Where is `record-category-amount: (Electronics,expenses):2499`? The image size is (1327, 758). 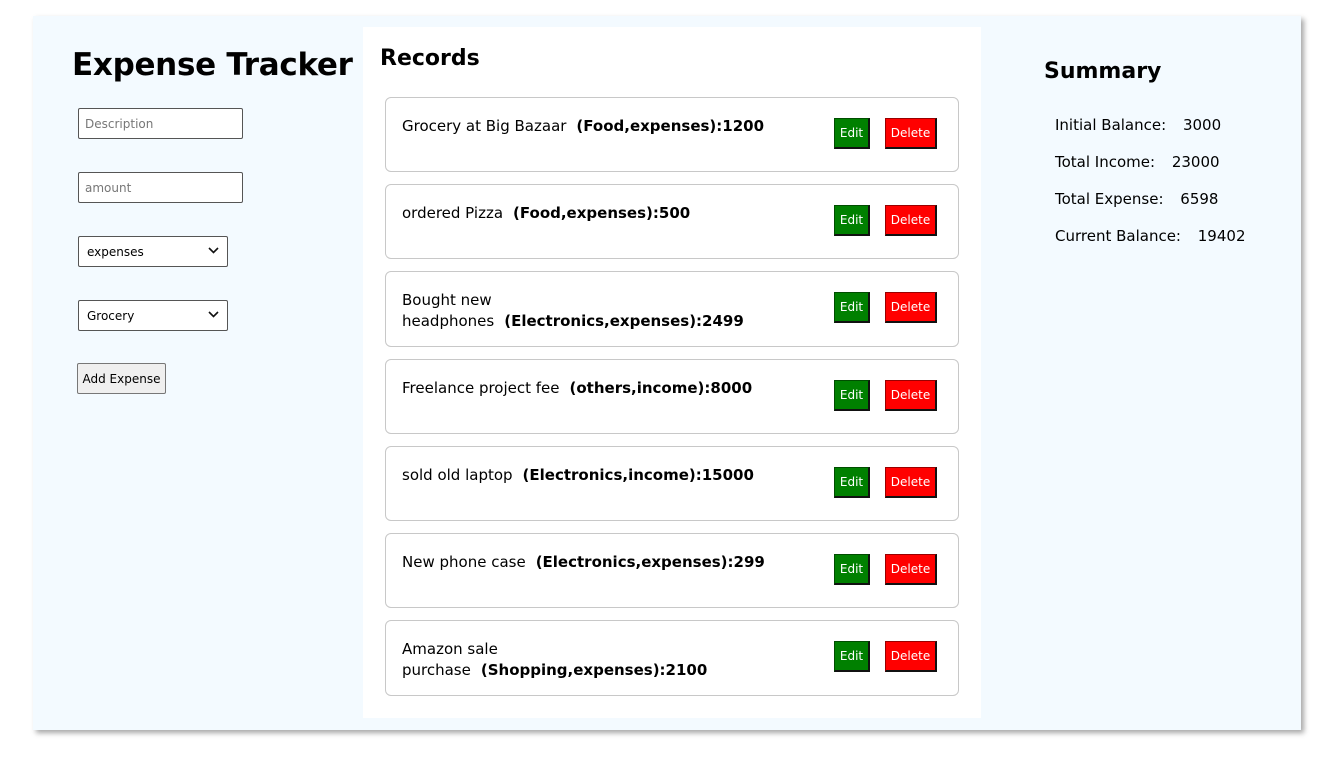
record-category-amount: (Electronics,expenses):2499 is located at coordinates (624, 321).